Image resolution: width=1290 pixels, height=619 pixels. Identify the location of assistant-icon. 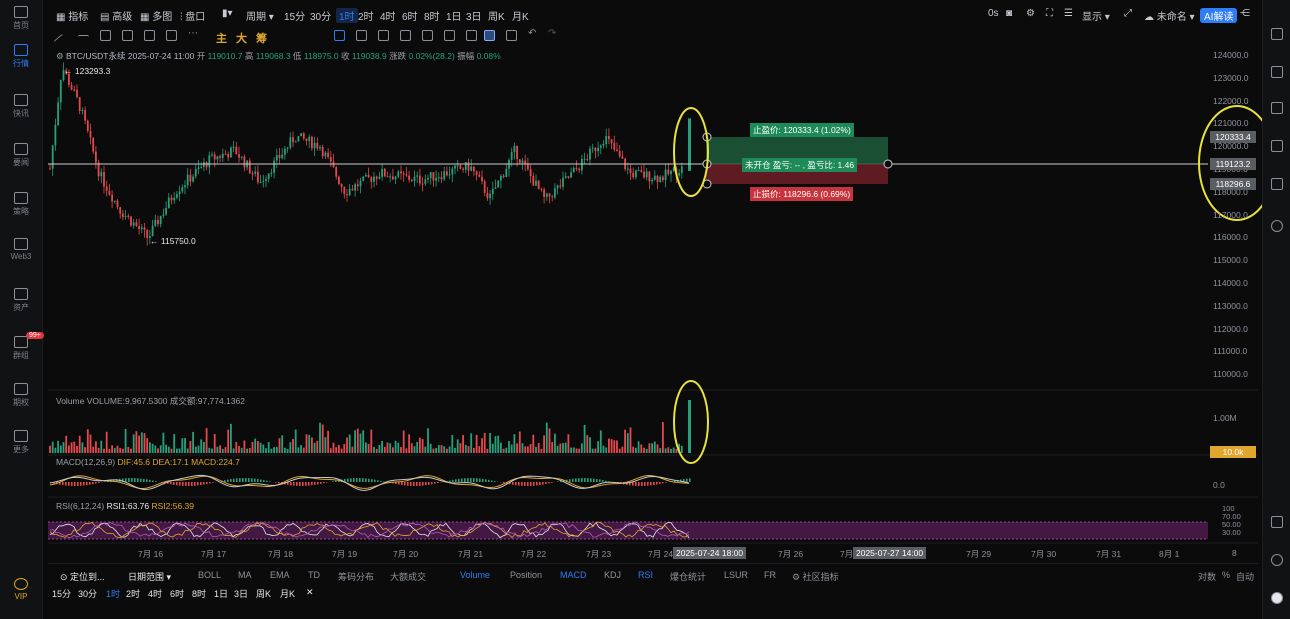
(1277, 598).